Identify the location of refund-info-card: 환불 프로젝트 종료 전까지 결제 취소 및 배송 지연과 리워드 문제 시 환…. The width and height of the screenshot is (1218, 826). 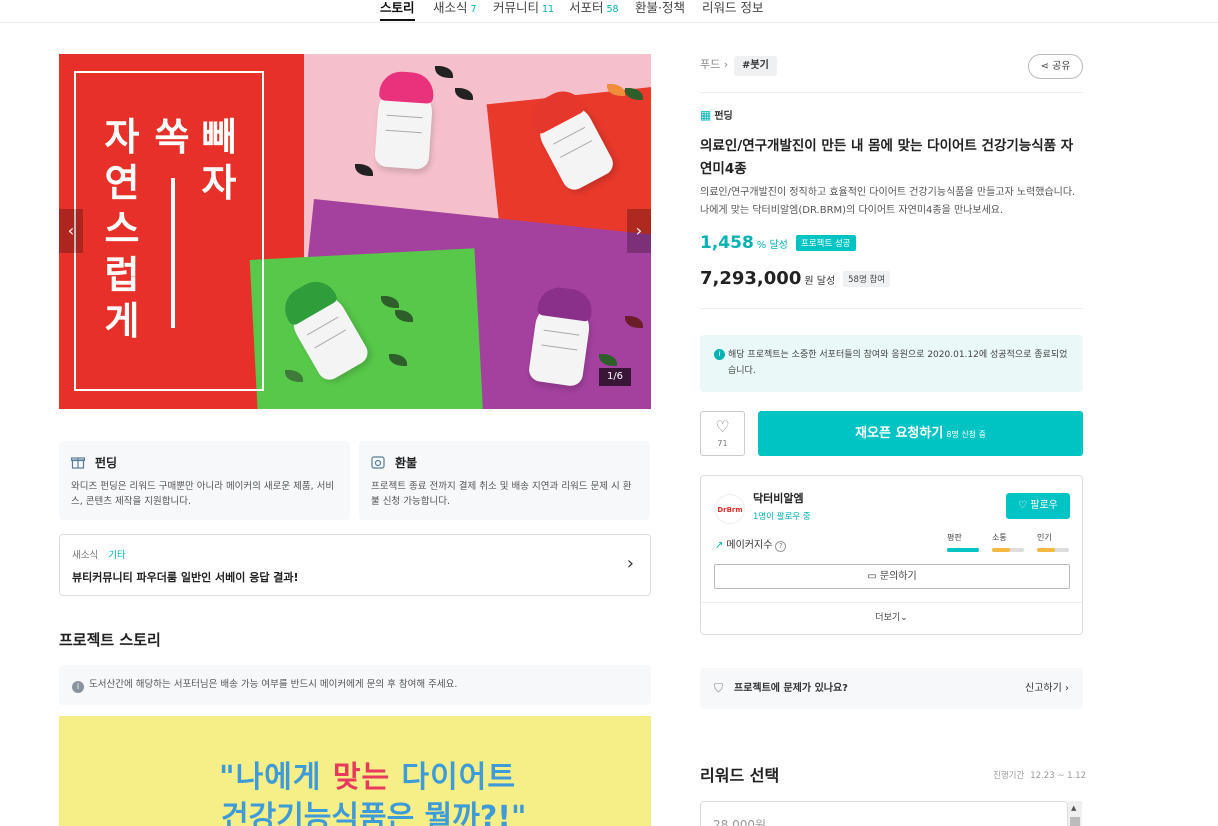
(504, 480).